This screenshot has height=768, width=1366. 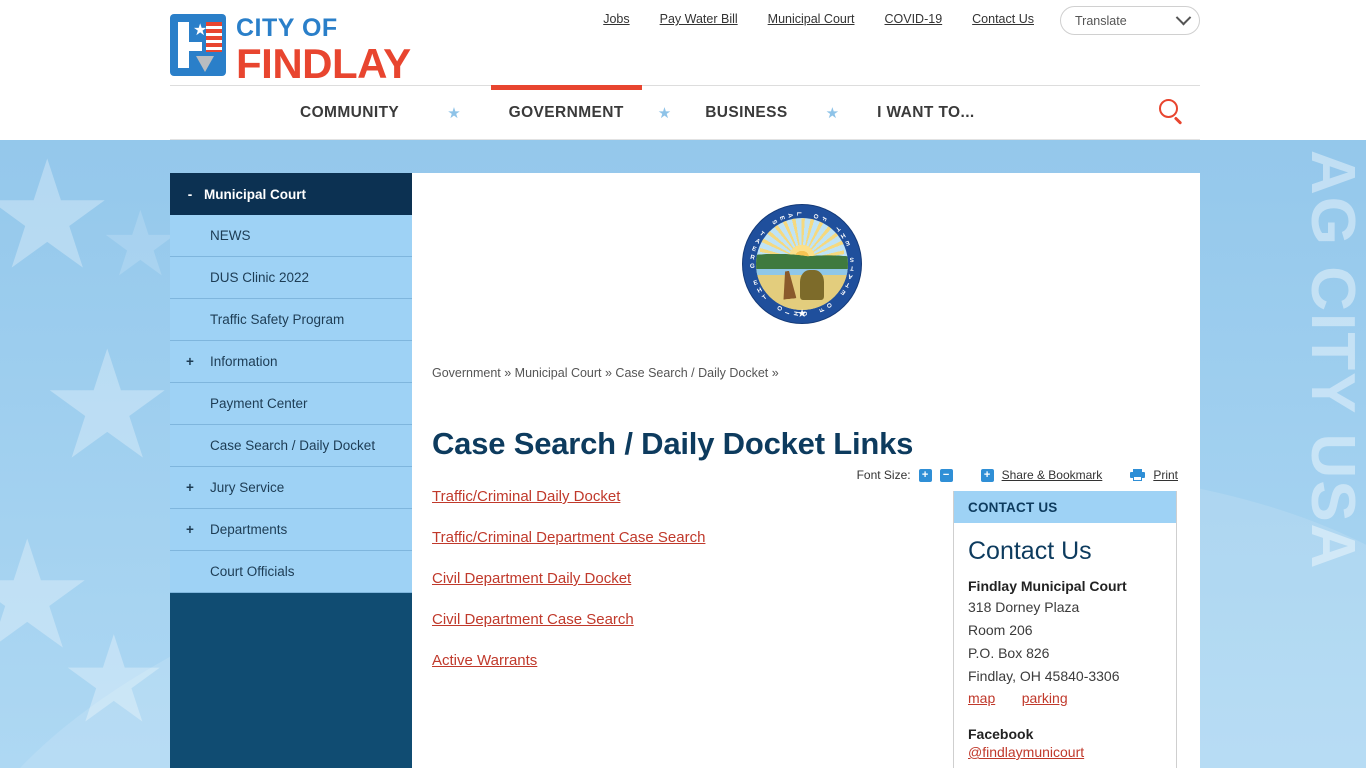 I want to click on link-traffic-criminal-department-case-search: Traffic/Criminal Department Case Search, so click(x=682, y=537).